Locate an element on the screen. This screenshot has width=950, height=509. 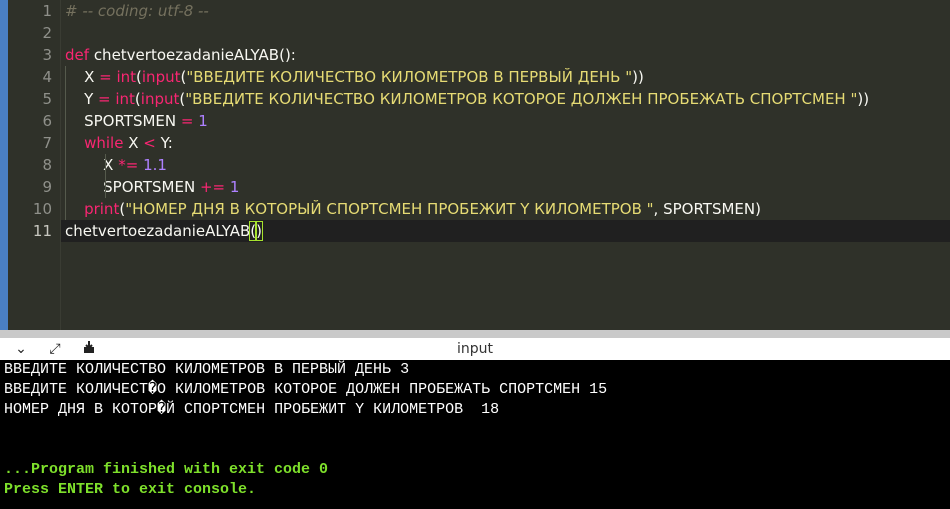
code-text: def chetvertoezadanieALYAB(): is located at coordinates (180, 55).